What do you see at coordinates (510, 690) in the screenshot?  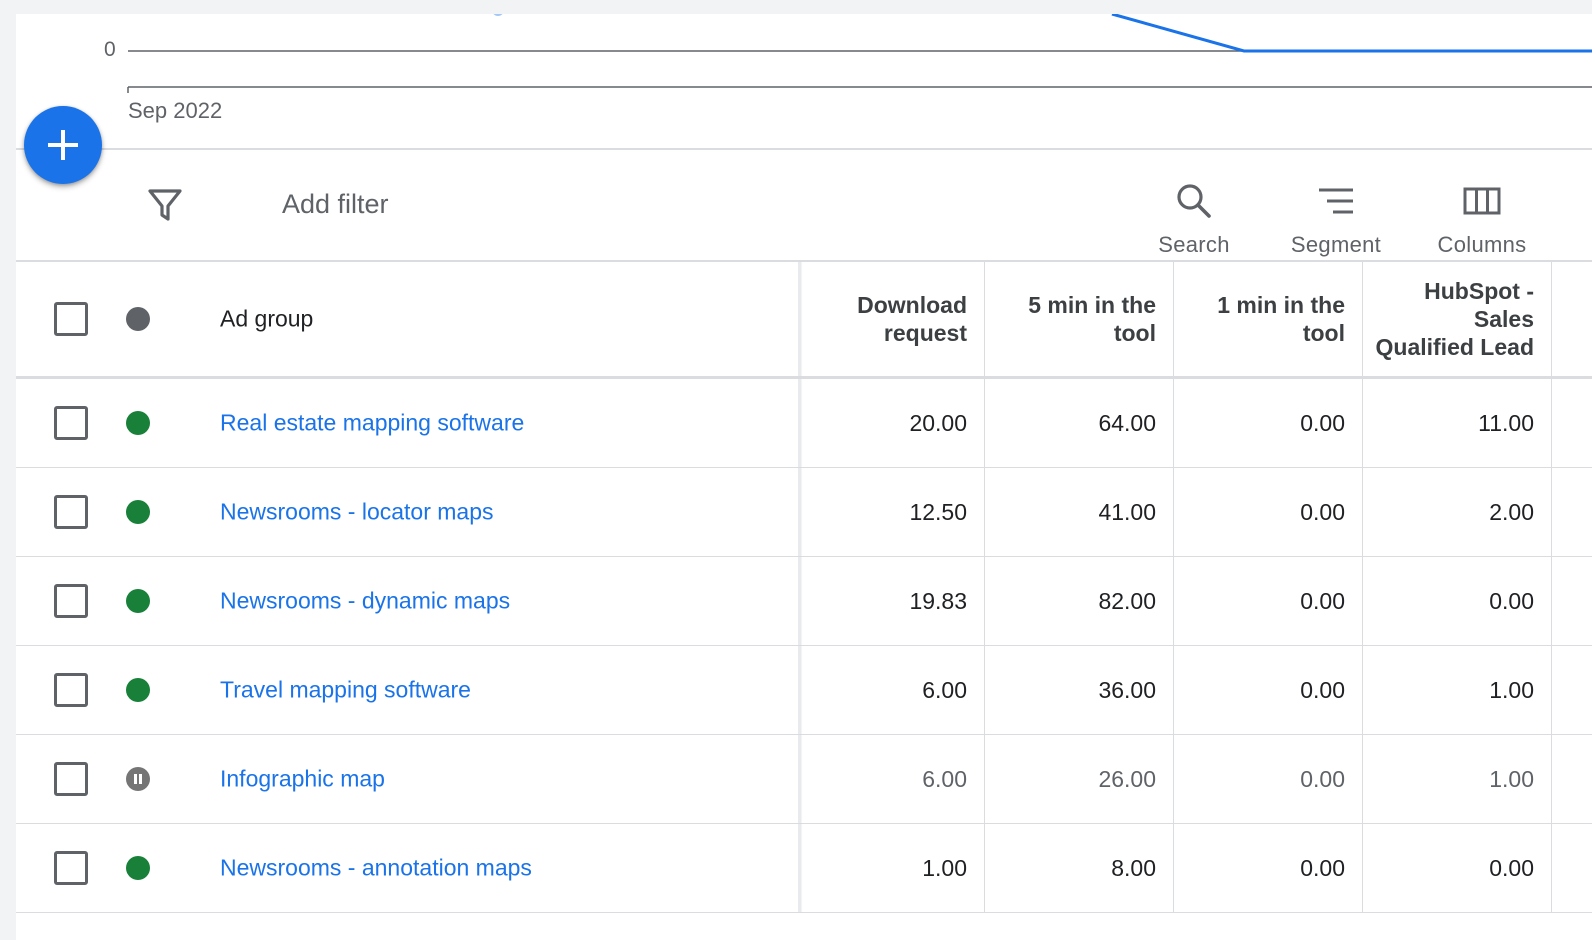 I see `row-ad-group-cell: Travel mapping software` at bounding box center [510, 690].